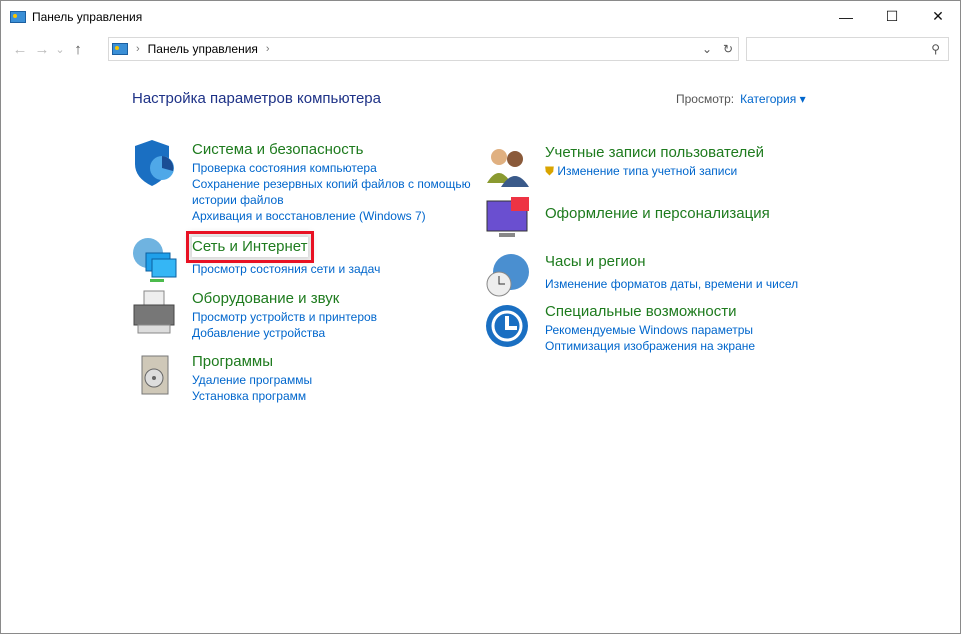 The image size is (961, 634). Describe the element at coordinates (550, 171) in the screenshot. I see `uac-shield-icon: ⛊` at that location.